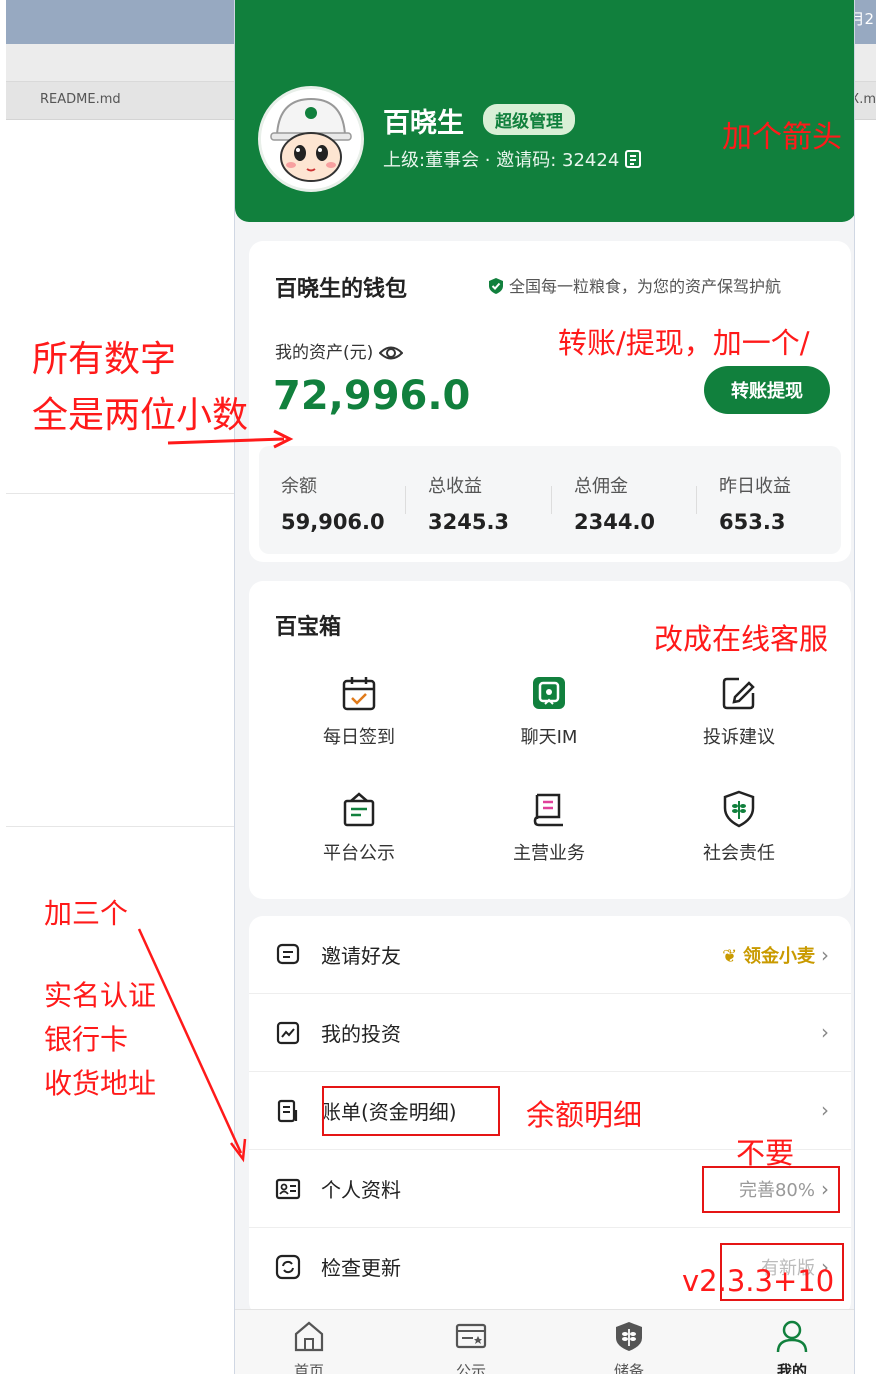 The image size is (876, 1374). What do you see at coordinates (779, 956) in the screenshot?
I see `gold-wheat-label: 领金小麦` at bounding box center [779, 956].